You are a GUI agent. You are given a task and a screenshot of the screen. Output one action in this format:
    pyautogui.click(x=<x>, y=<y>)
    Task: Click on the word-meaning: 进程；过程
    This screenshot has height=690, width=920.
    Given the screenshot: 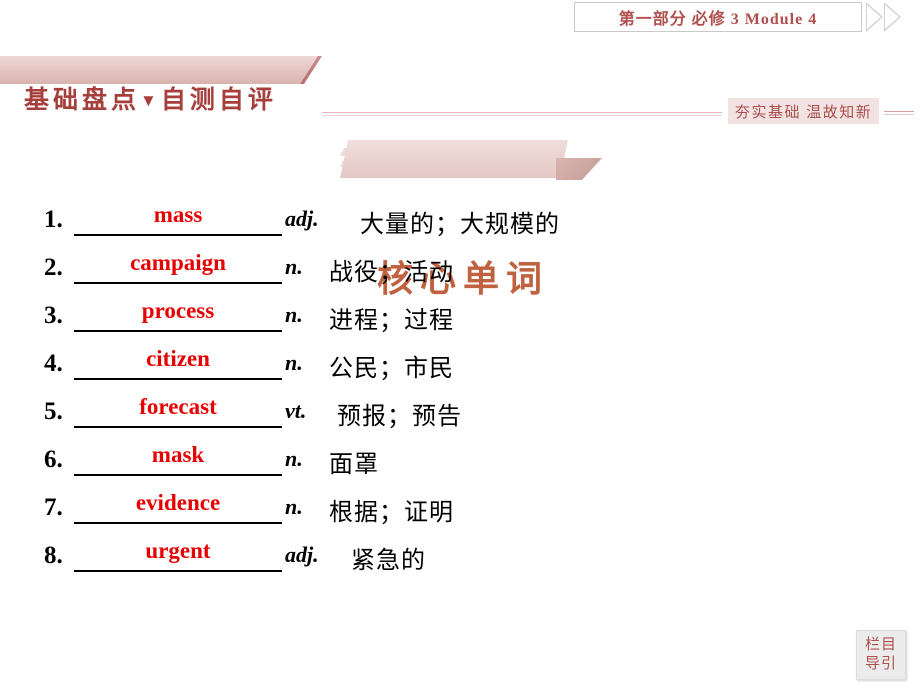 What is the action you would take?
    pyautogui.click(x=391, y=321)
    